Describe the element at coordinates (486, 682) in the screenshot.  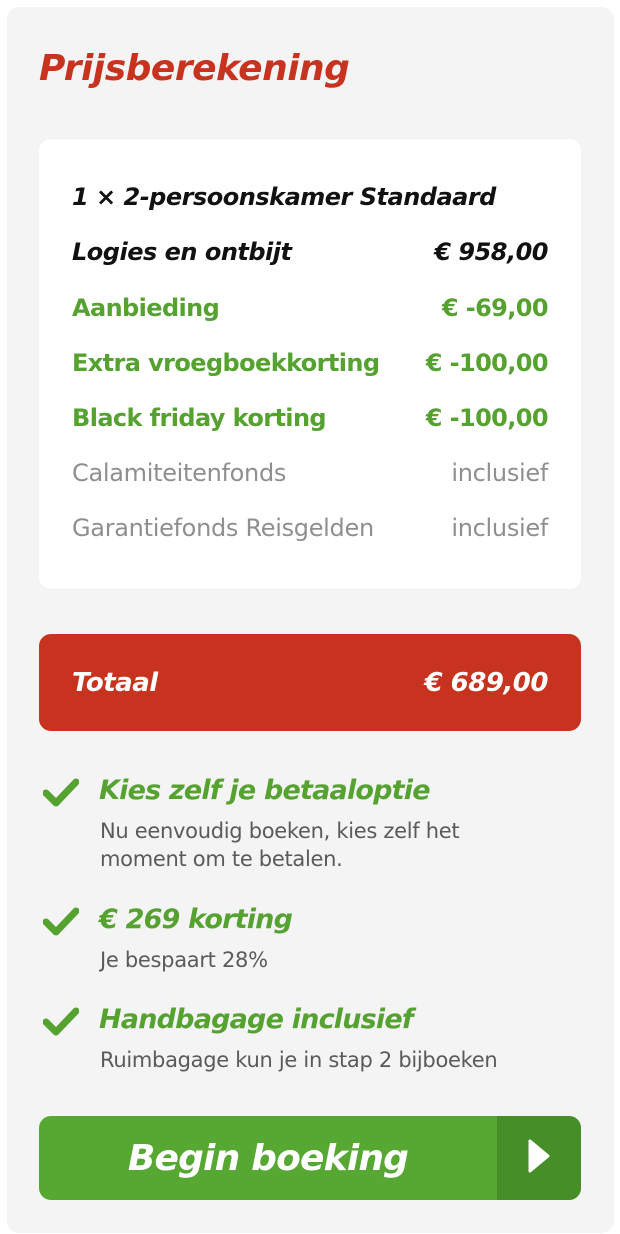
I see `total-value: € 689,00` at that location.